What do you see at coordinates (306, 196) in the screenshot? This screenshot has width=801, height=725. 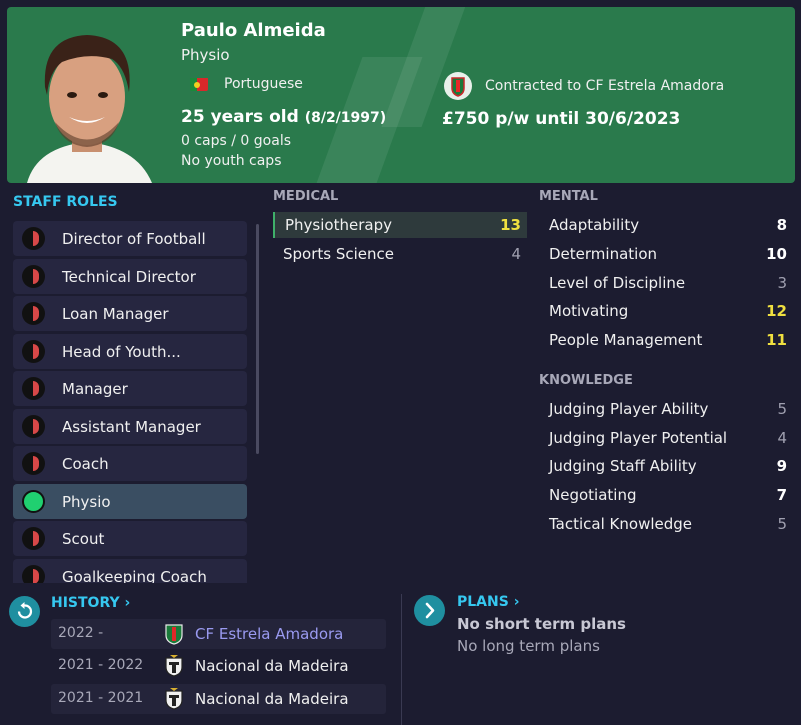 I see `medical-title: MEDICAL` at bounding box center [306, 196].